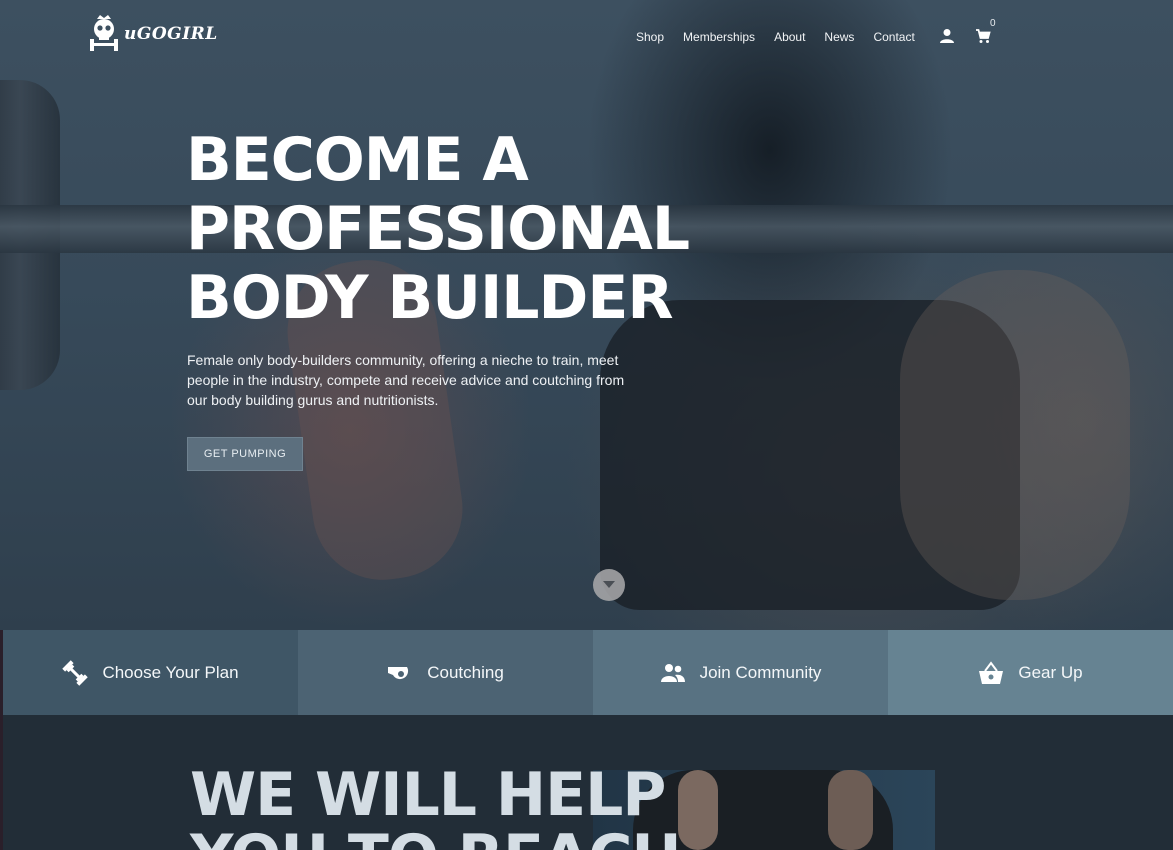 The width and height of the screenshot is (1173, 850). I want to click on account-button, so click(947, 38).